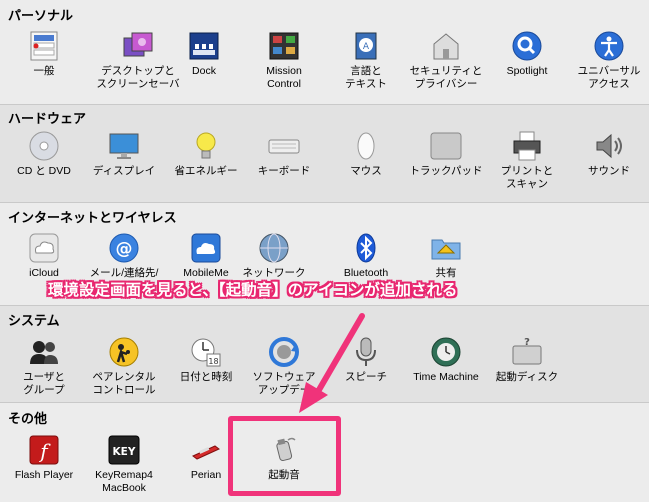 This screenshot has height=502, width=649. I want to click on svg-text: A, so click(366, 47).